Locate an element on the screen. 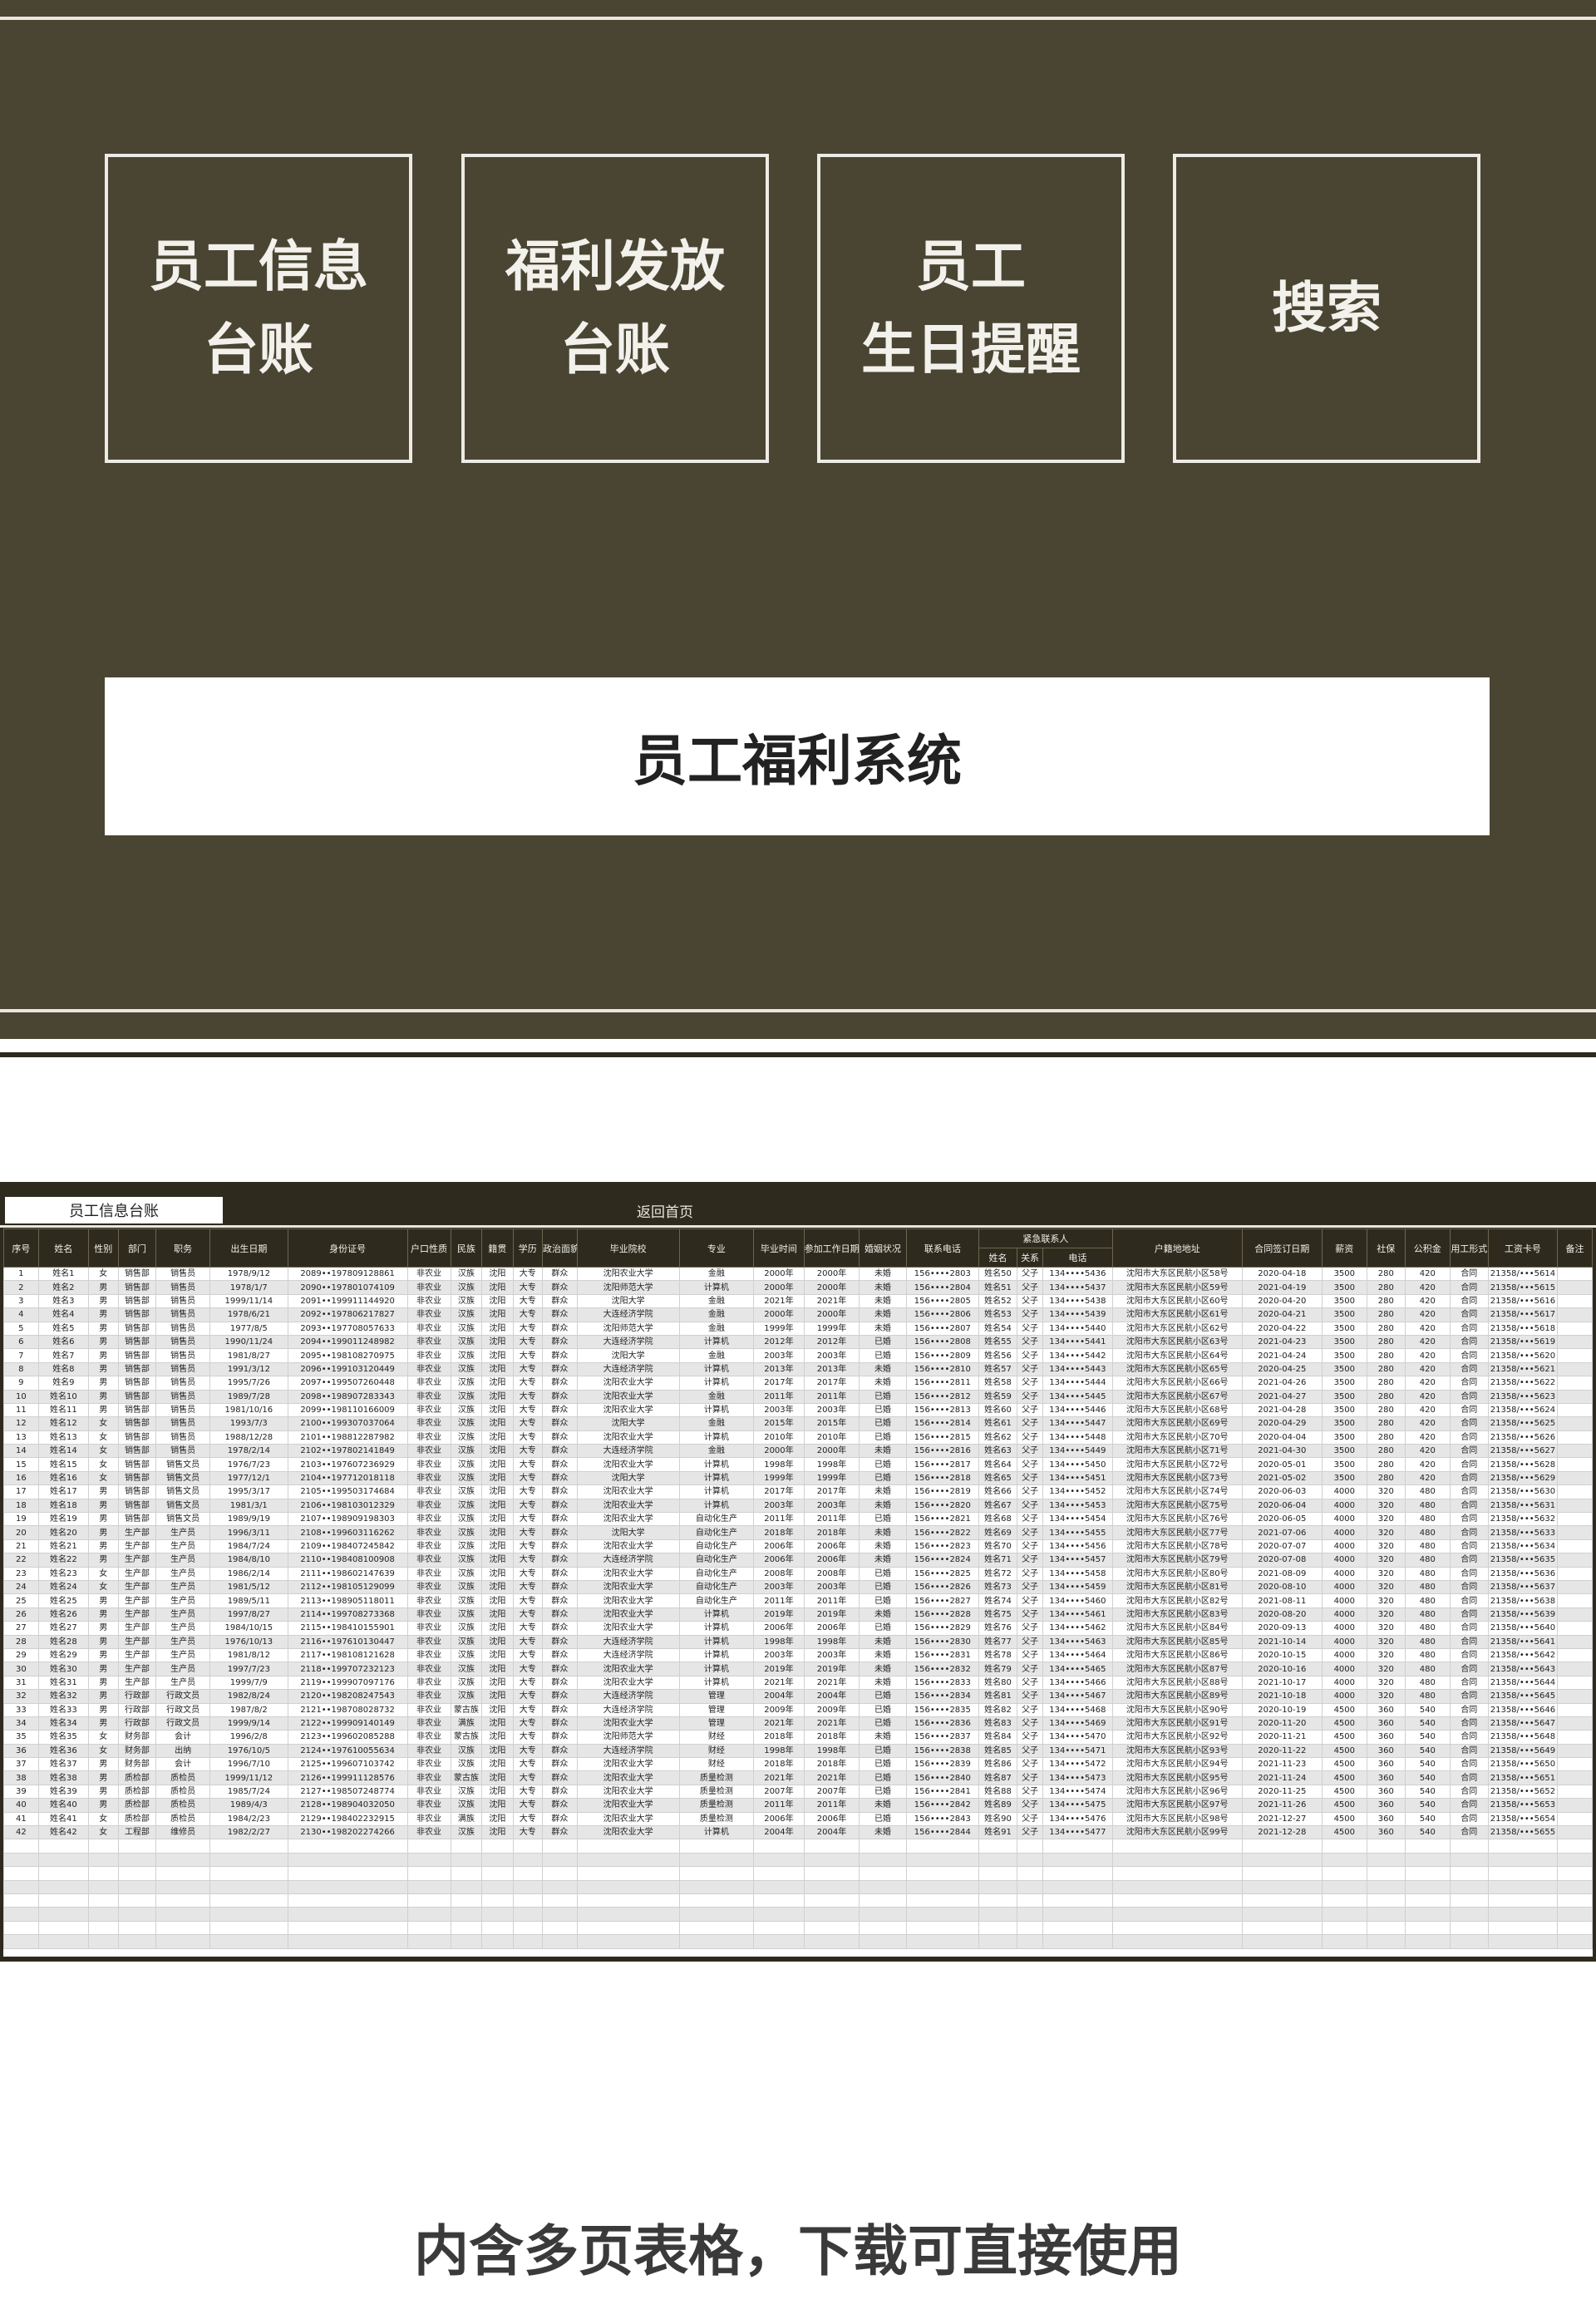  table-cell: 156••••2836 is located at coordinates (942, 1724).